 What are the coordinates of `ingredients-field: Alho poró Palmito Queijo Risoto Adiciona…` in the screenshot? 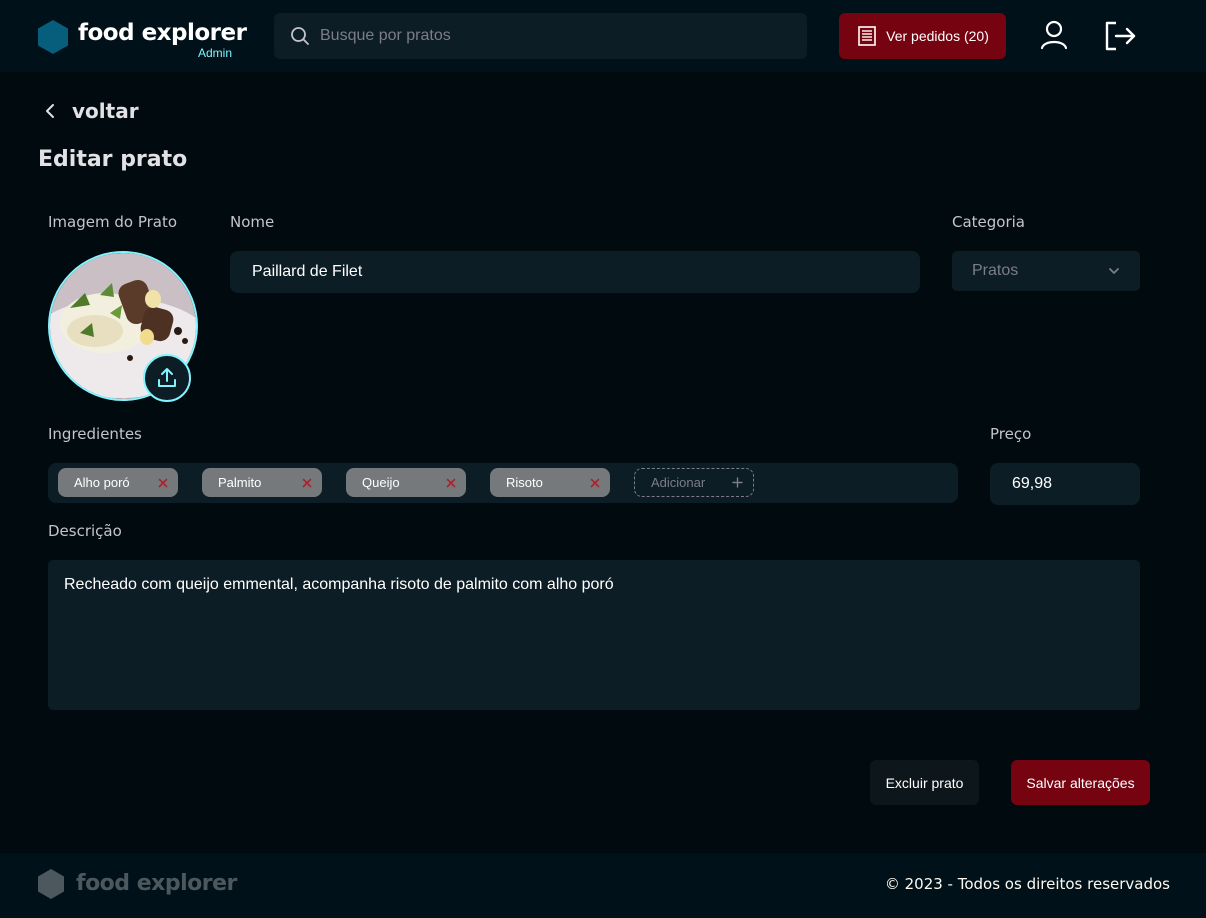 It's located at (503, 483).